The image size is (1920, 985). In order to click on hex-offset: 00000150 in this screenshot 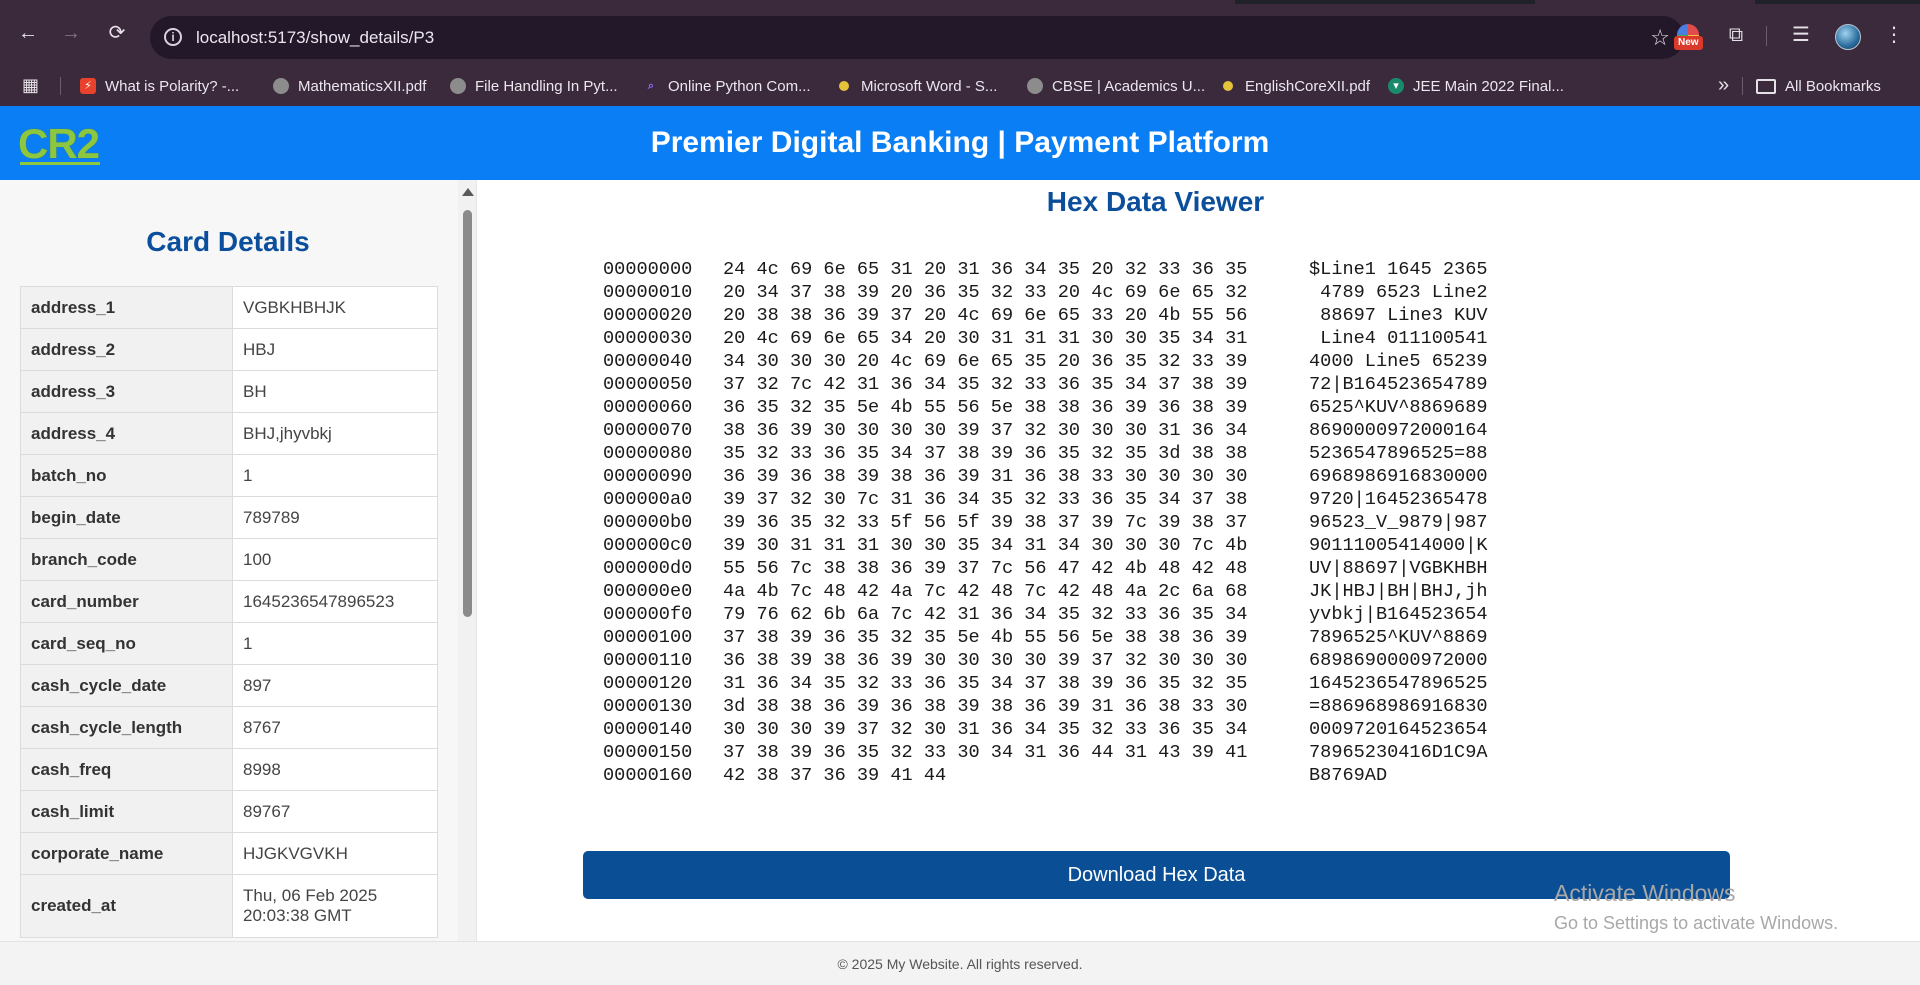, I will do `click(648, 752)`.